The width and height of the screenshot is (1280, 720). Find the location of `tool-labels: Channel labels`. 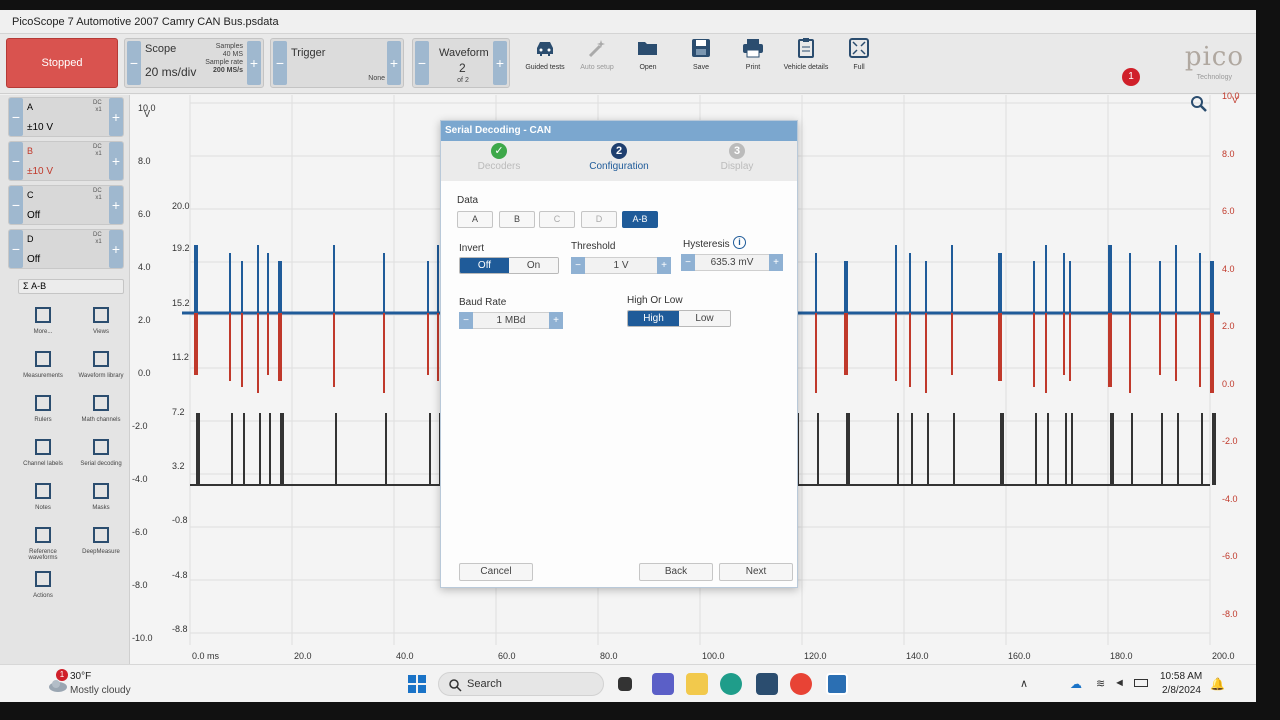

tool-labels: Channel labels is located at coordinates (43, 452).